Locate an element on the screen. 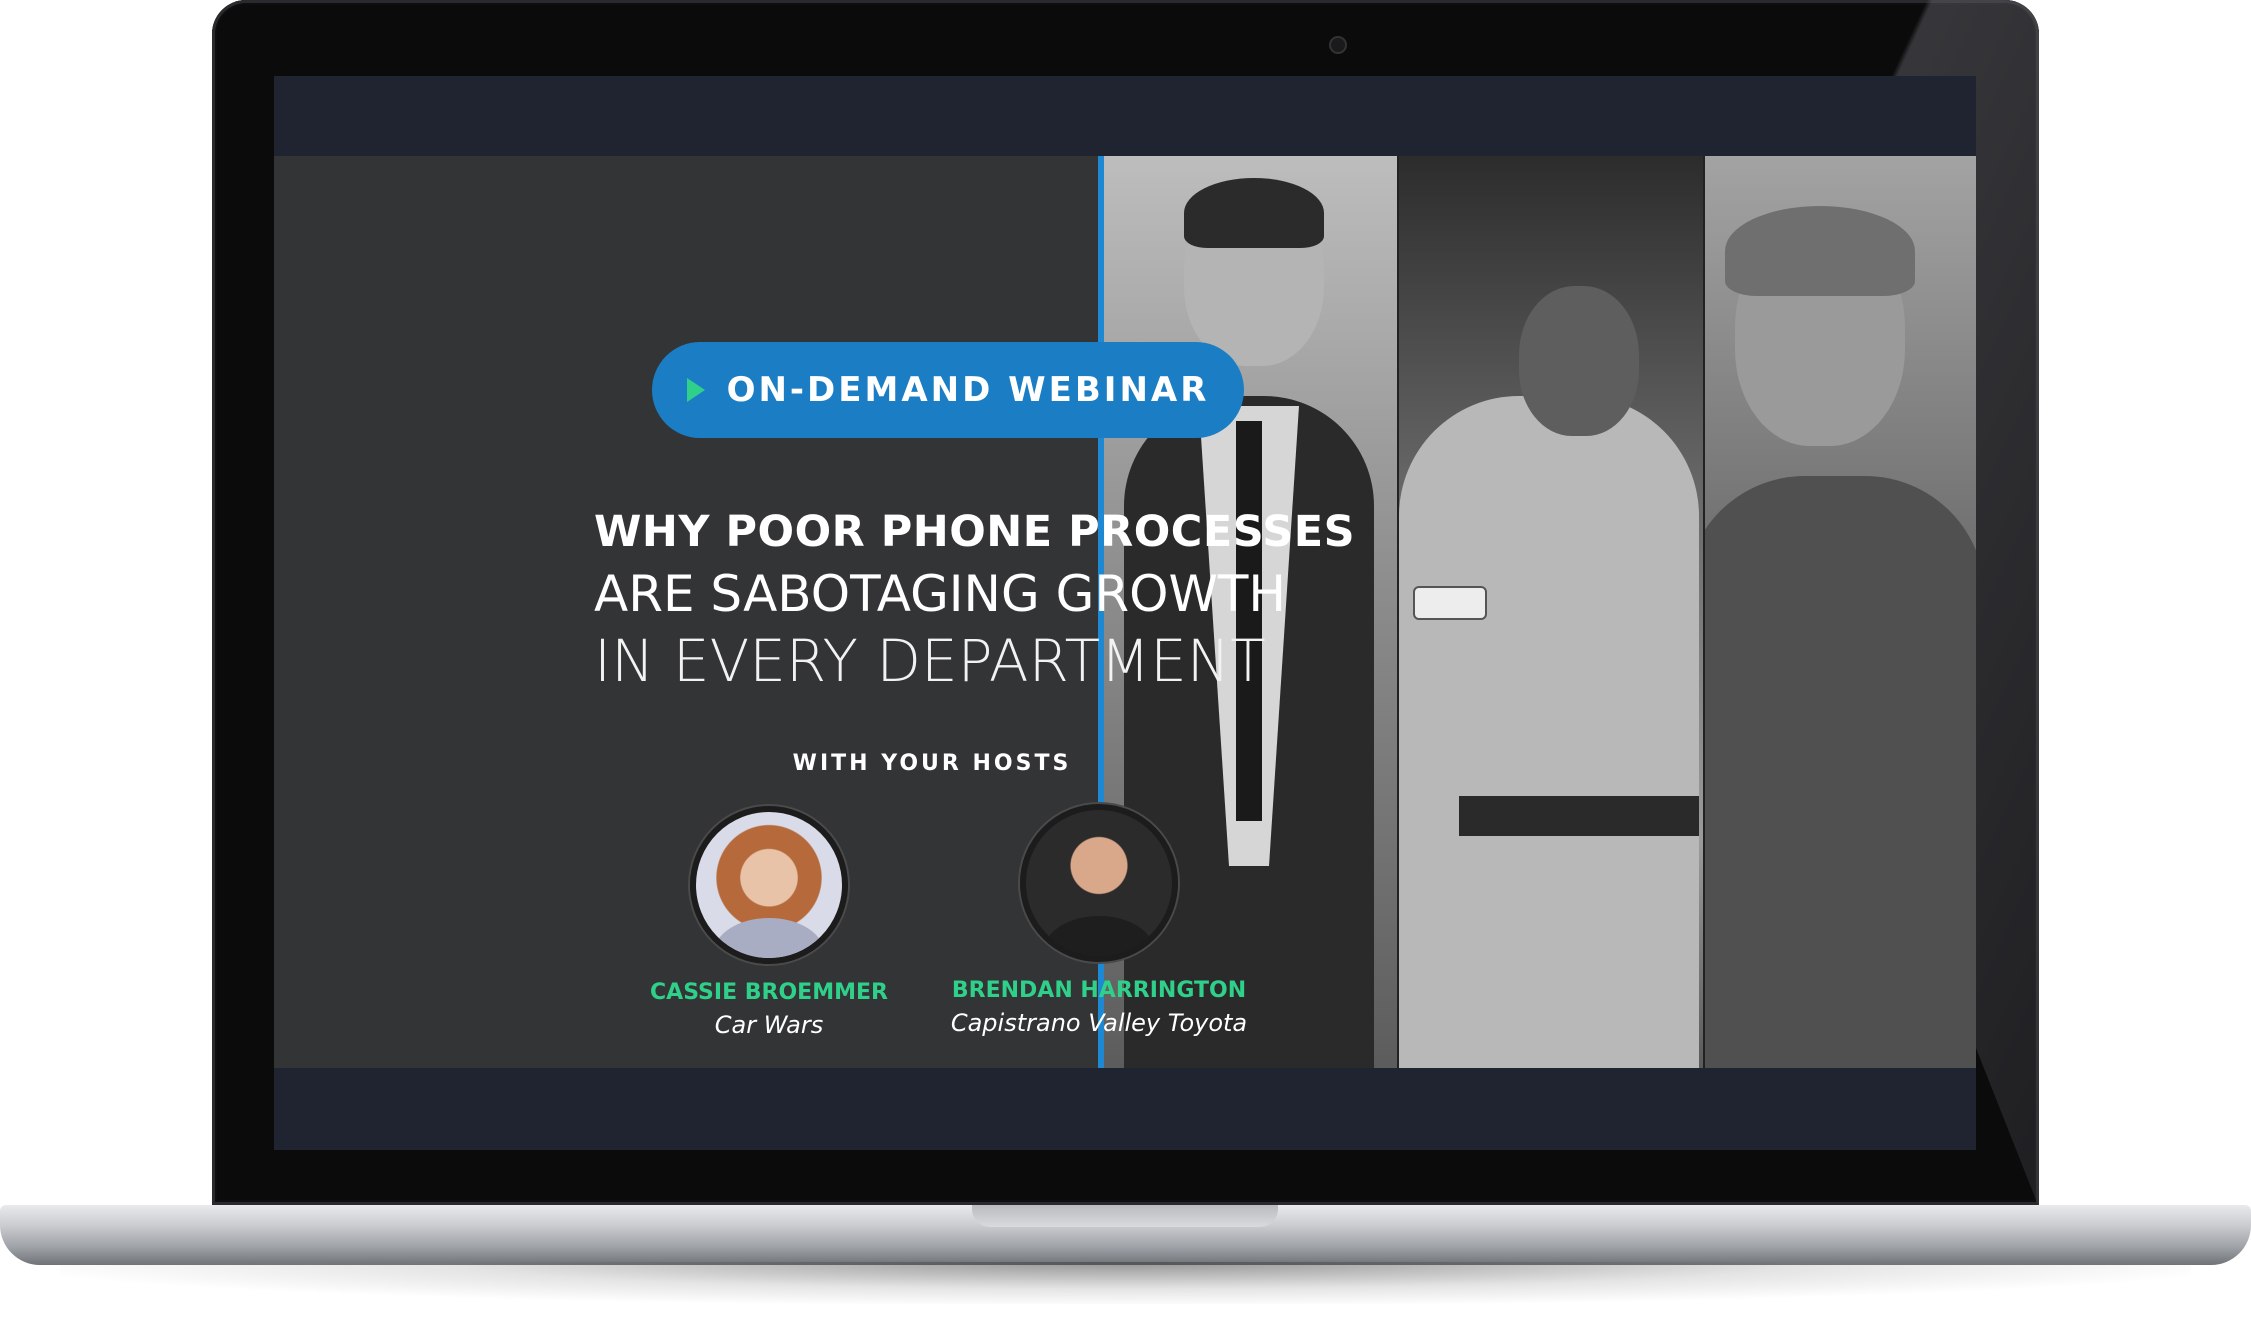 The width and height of the screenshot is (2251, 1317). hosts-title: WITH YOUR HOSTS is located at coordinates (932, 763).